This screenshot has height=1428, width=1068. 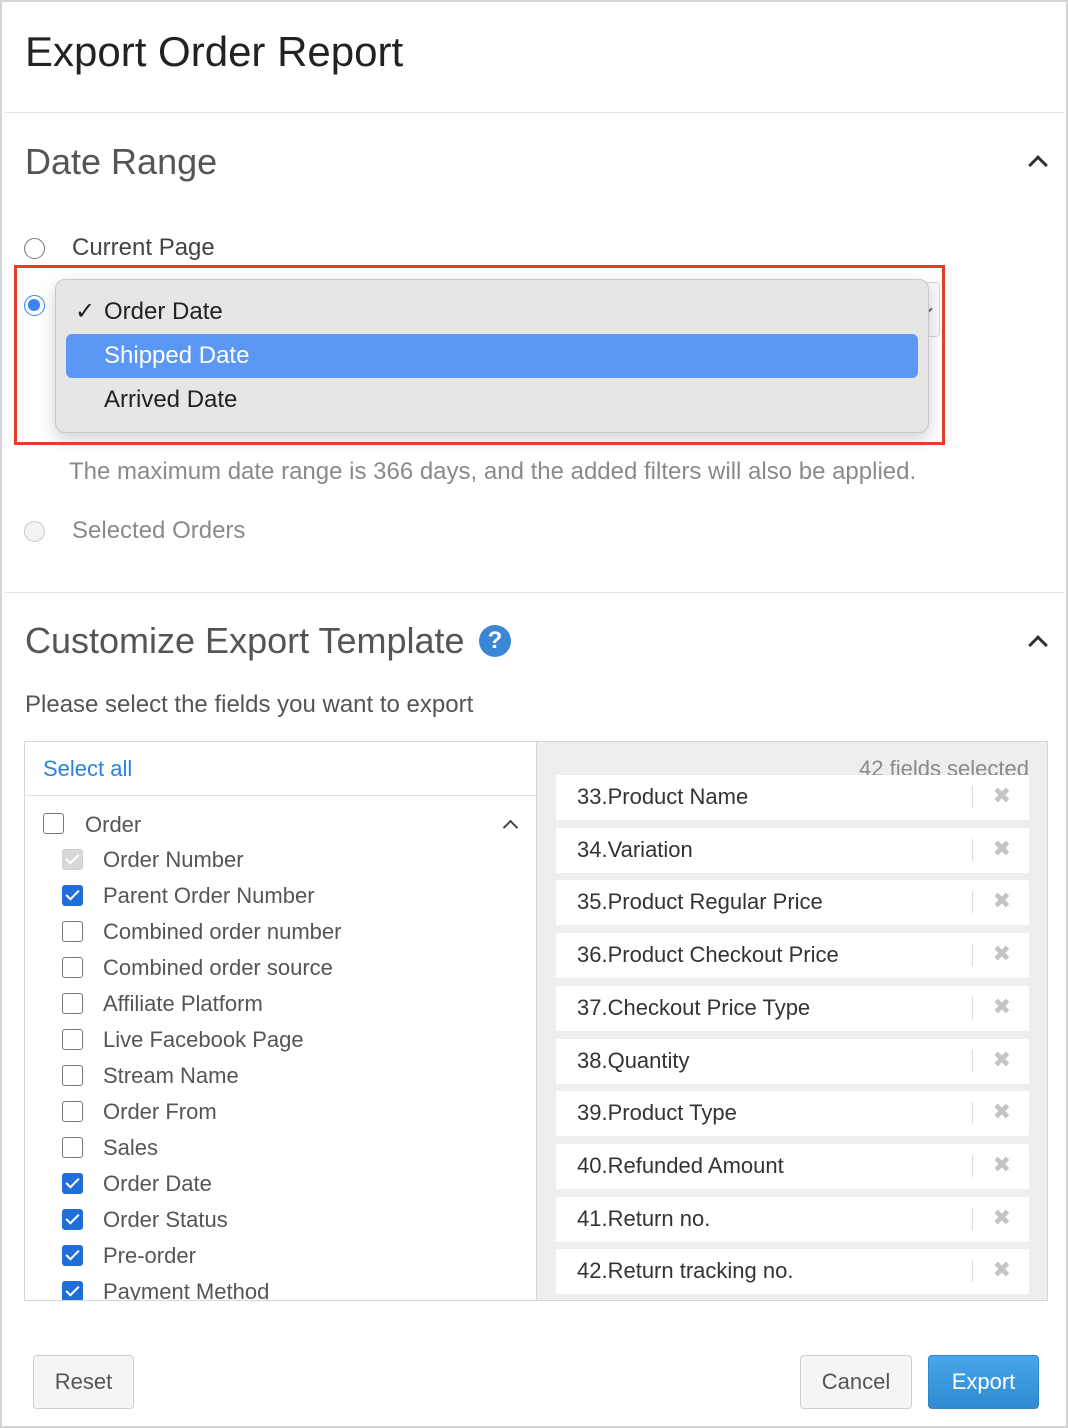 What do you see at coordinates (113, 824) in the screenshot?
I see `group-order-label: Order` at bounding box center [113, 824].